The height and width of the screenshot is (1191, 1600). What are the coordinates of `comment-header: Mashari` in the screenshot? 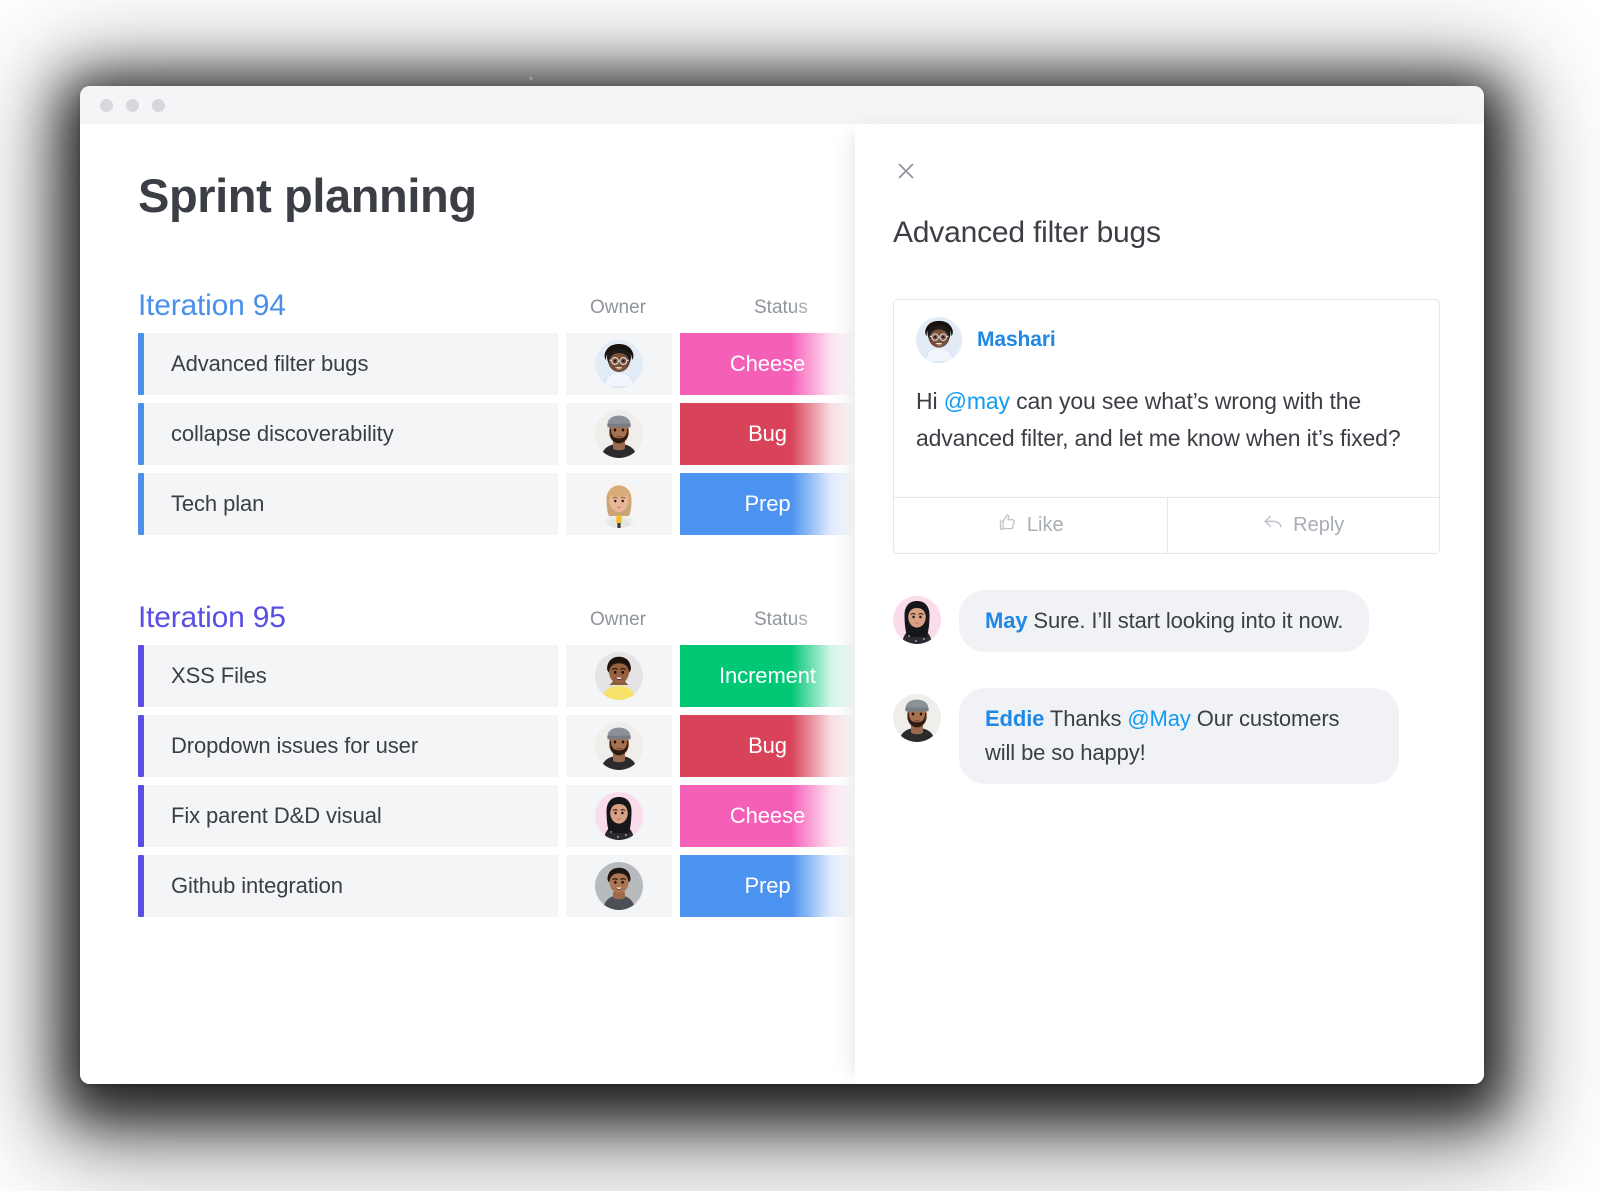 It's located at (1166, 333).